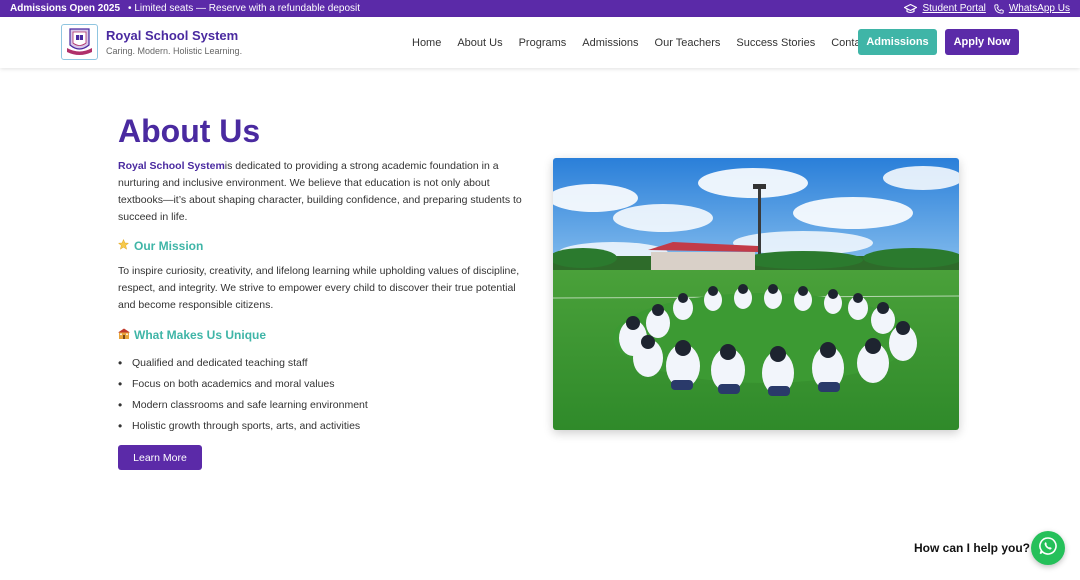  I want to click on whatsapp-icon, so click(1048, 548).